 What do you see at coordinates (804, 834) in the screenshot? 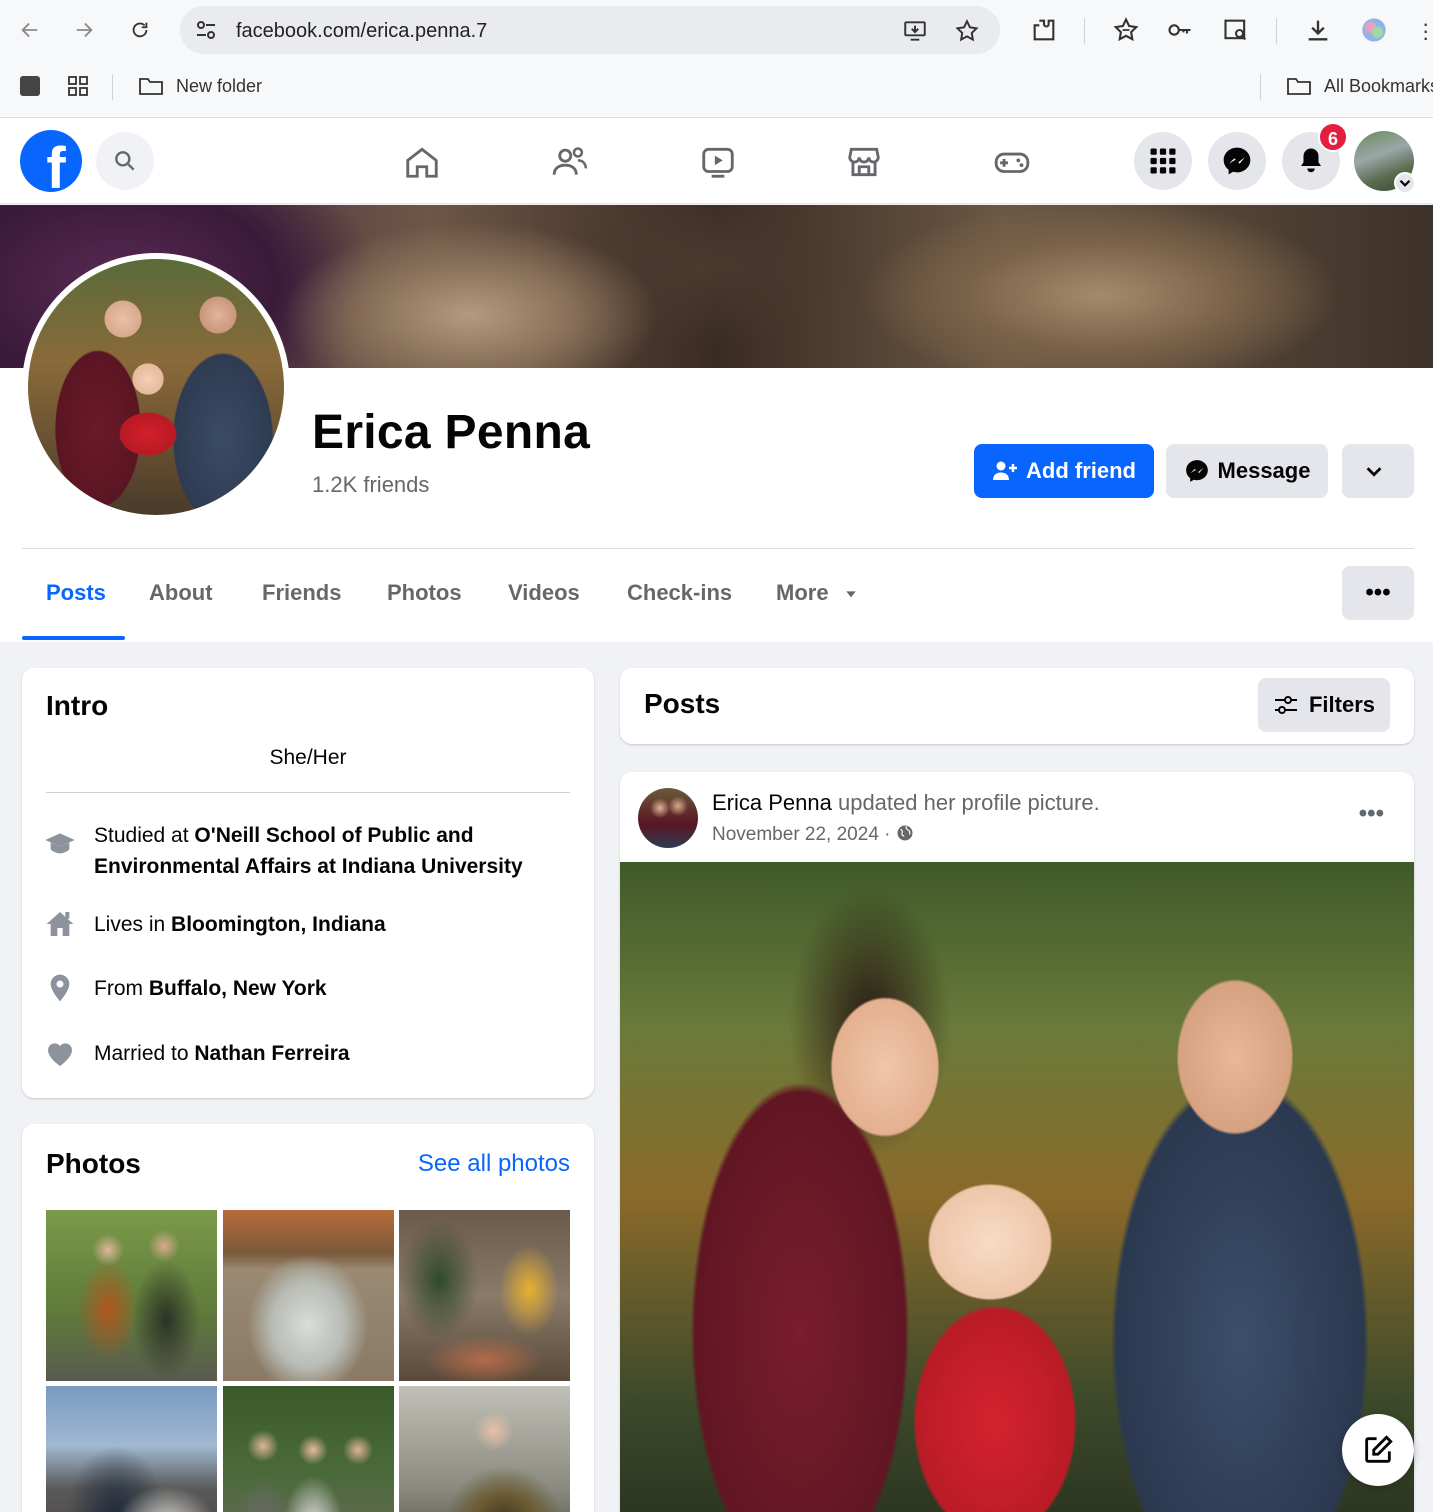
I see `post-date-text: November 22, 2024 ·` at bounding box center [804, 834].